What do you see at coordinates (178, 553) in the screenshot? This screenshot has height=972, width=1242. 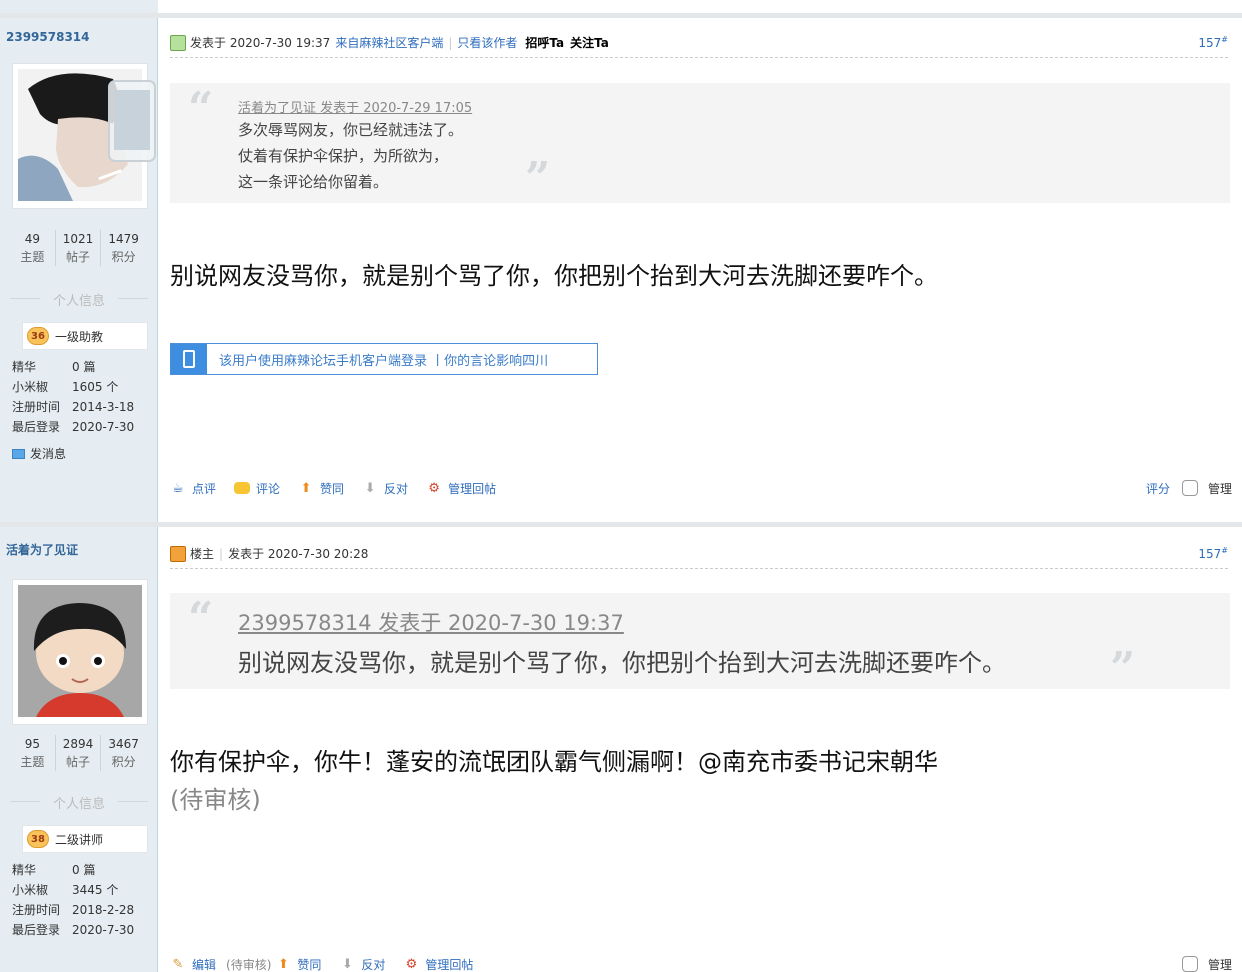 I see `thread-starter-icon` at bounding box center [178, 553].